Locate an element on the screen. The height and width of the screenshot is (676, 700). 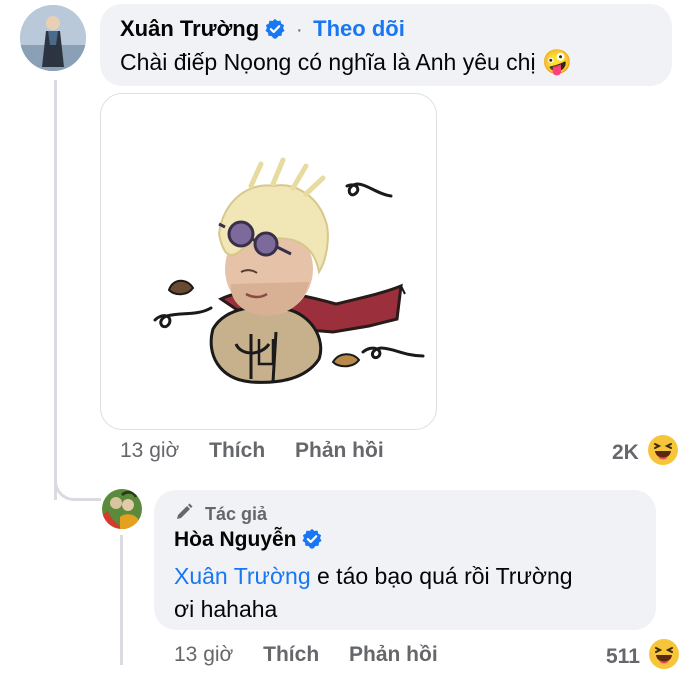
follow-button: Theo dõi is located at coordinates (359, 28).